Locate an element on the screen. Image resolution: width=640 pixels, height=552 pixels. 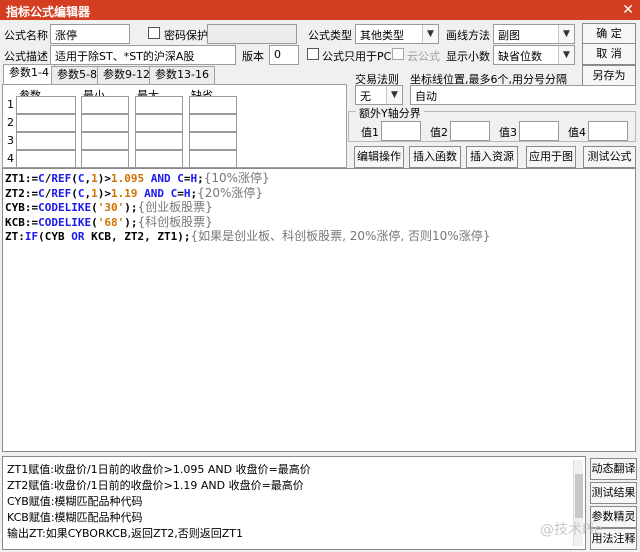
output-line: CYB赋值:模糊匹配品种代码 is located at coordinates (75, 501).